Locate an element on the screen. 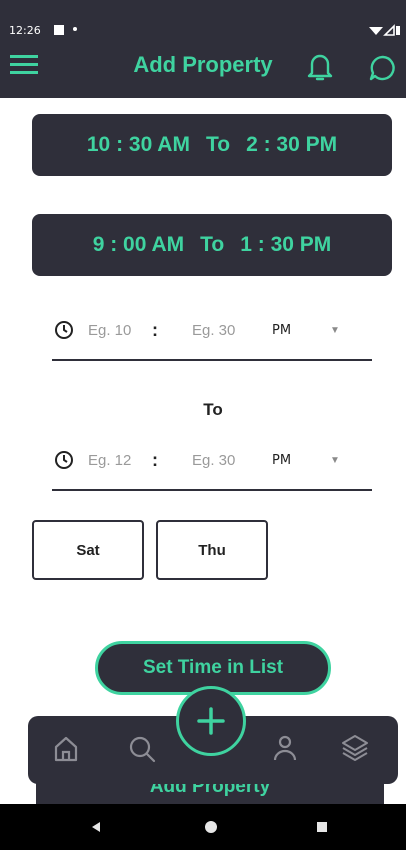  add-fab-button is located at coordinates (211, 721).